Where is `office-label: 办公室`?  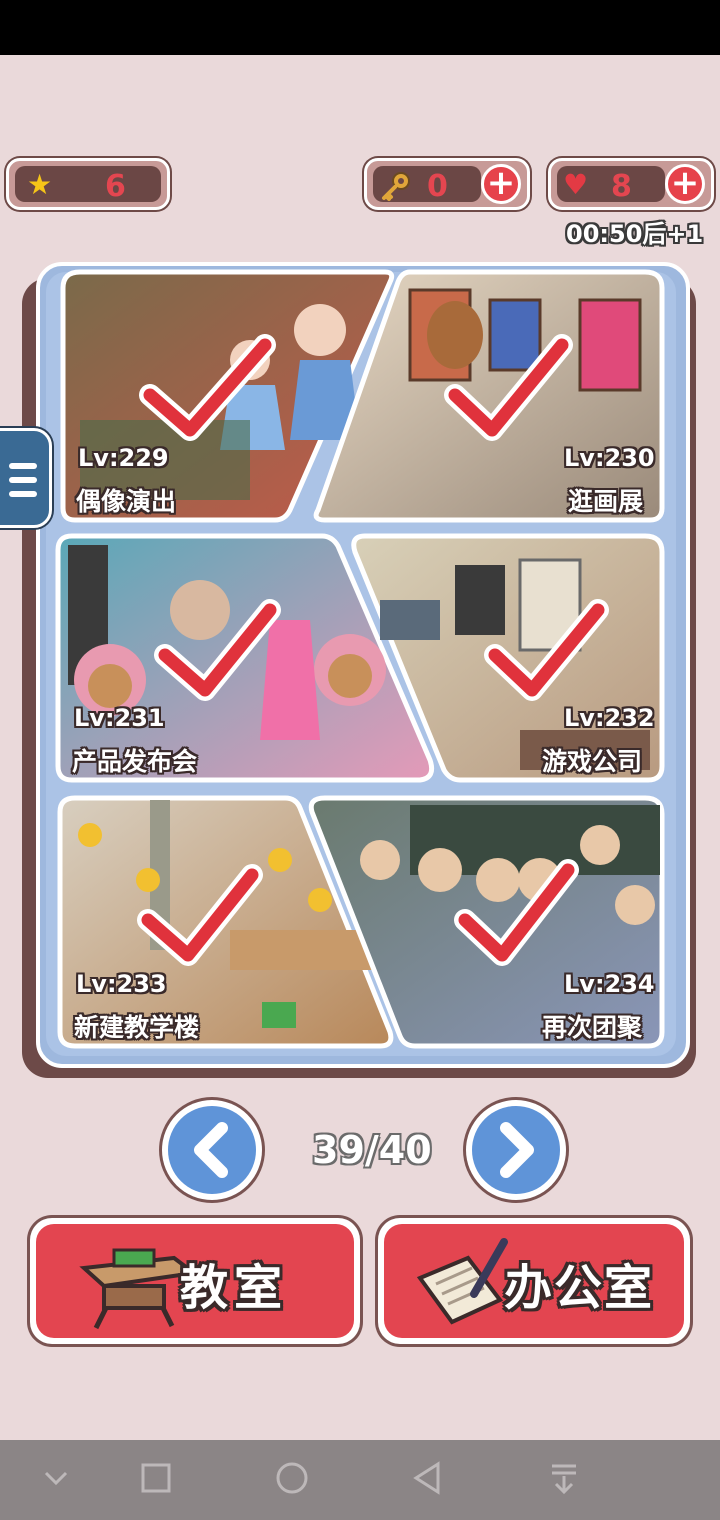 office-label: 办公室 is located at coordinates (579, 1288).